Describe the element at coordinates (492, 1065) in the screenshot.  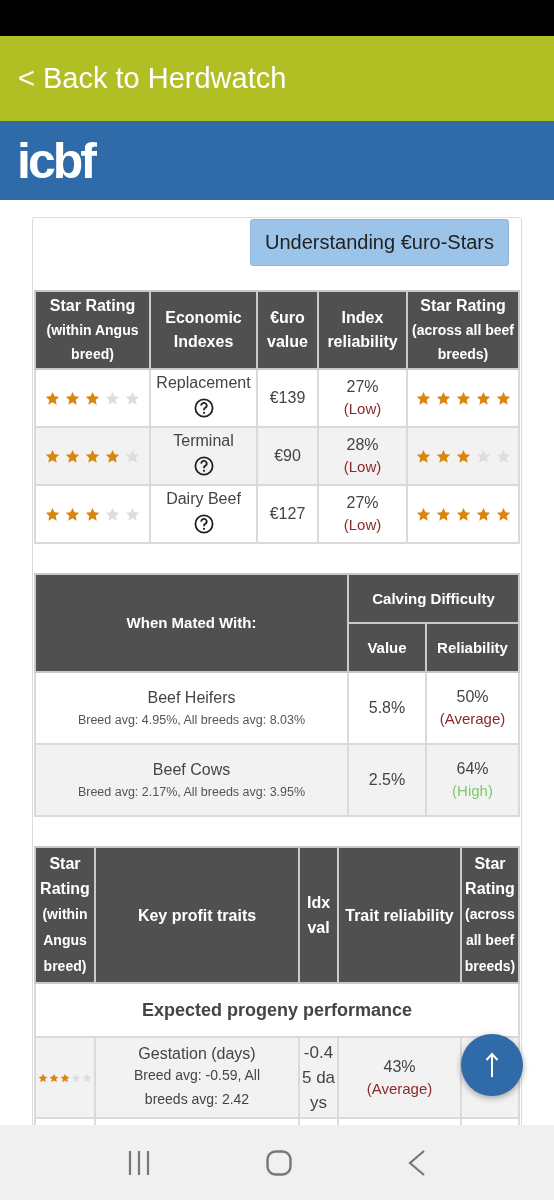
I see `up-arrow-icon` at that location.